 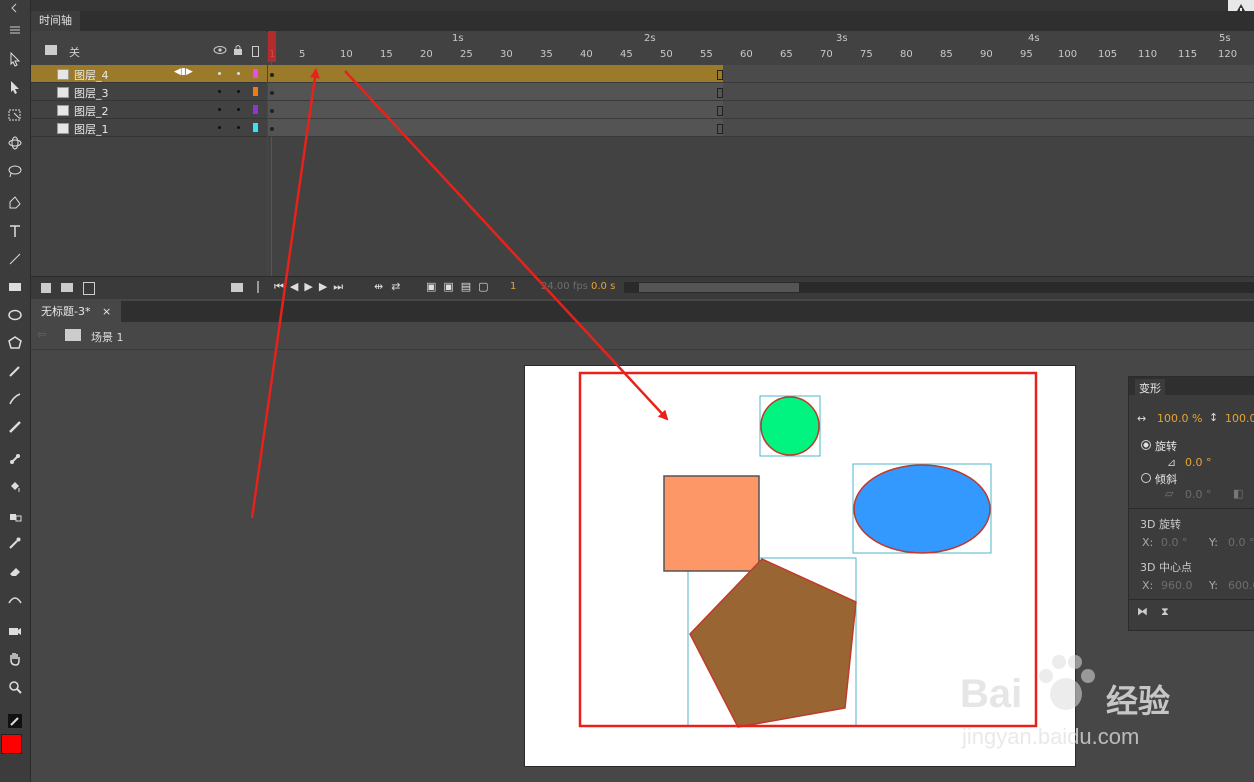 What do you see at coordinates (1146, 478) in the screenshot?
I see `skew-radio` at bounding box center [1146, 478].